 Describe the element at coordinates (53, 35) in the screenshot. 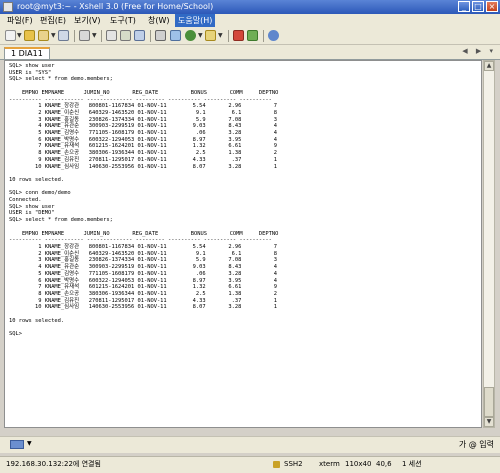

I see `open-dropdown-icon: ▼` at that location.